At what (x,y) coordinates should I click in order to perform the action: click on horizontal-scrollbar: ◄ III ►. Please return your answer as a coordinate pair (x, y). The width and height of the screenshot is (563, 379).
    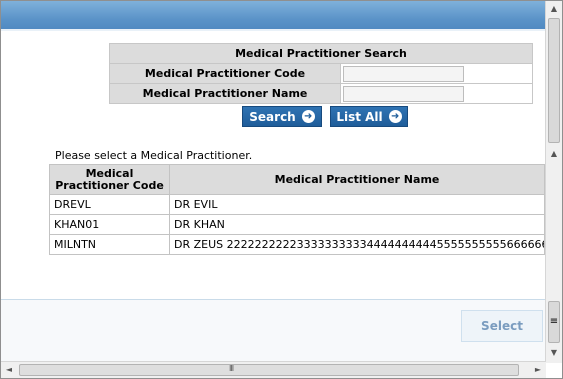
    Looking at the image, I should click on (273, 369).